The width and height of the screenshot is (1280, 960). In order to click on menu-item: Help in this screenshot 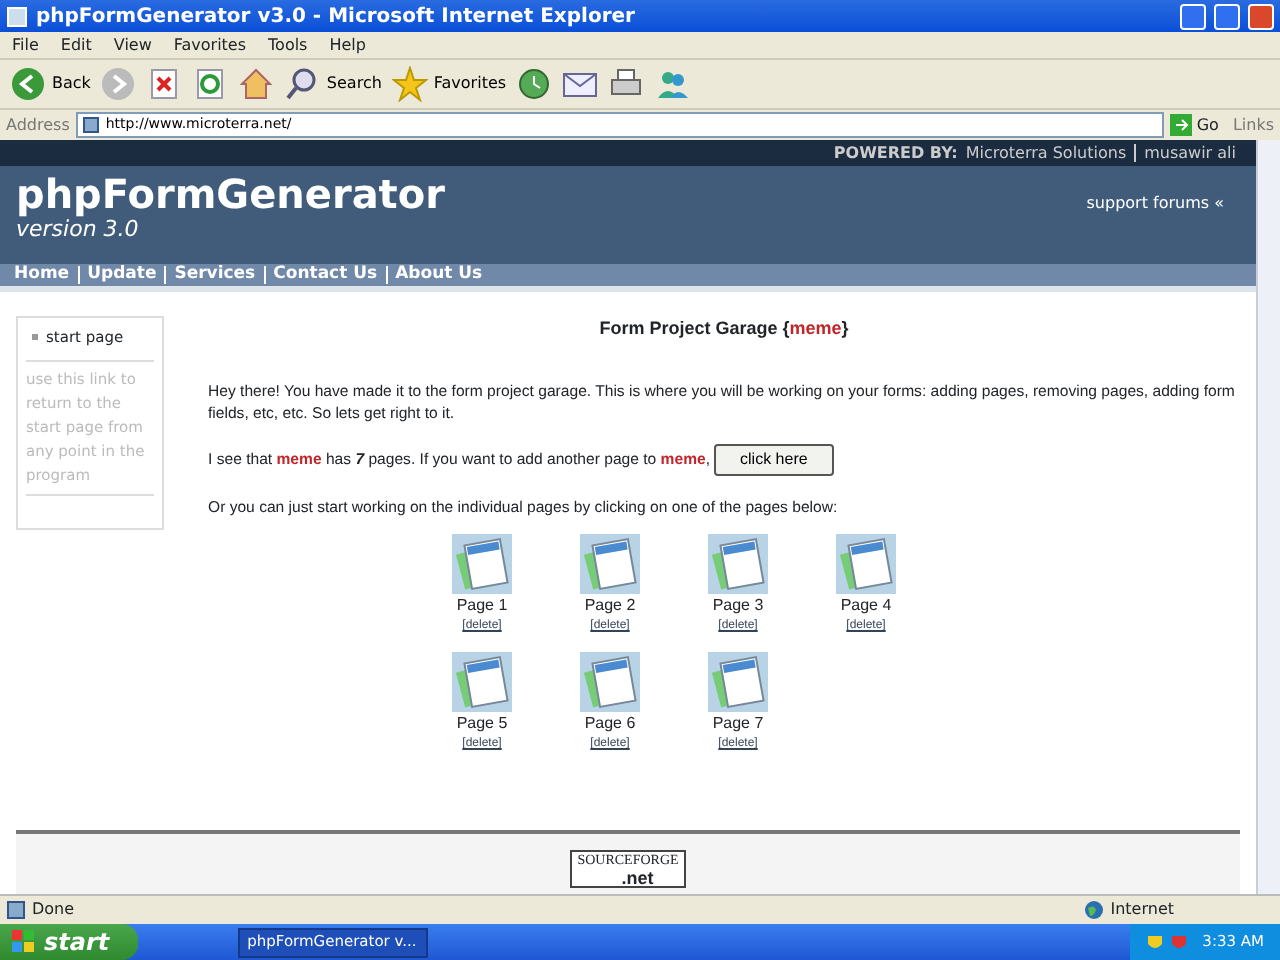, I will do `click(347, 45)`.